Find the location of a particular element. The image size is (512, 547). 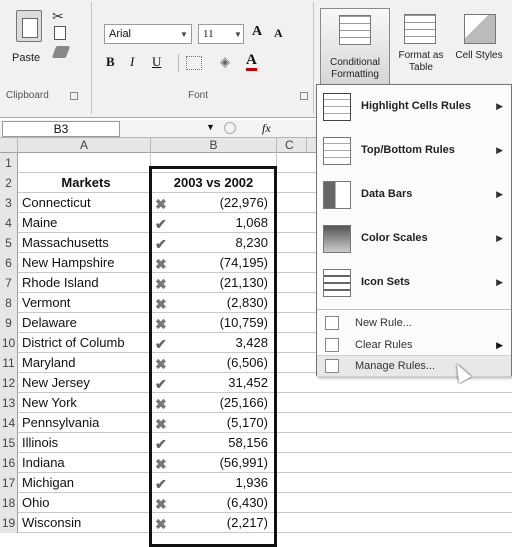

row-number: 15 is located at coordinates (9, 443).